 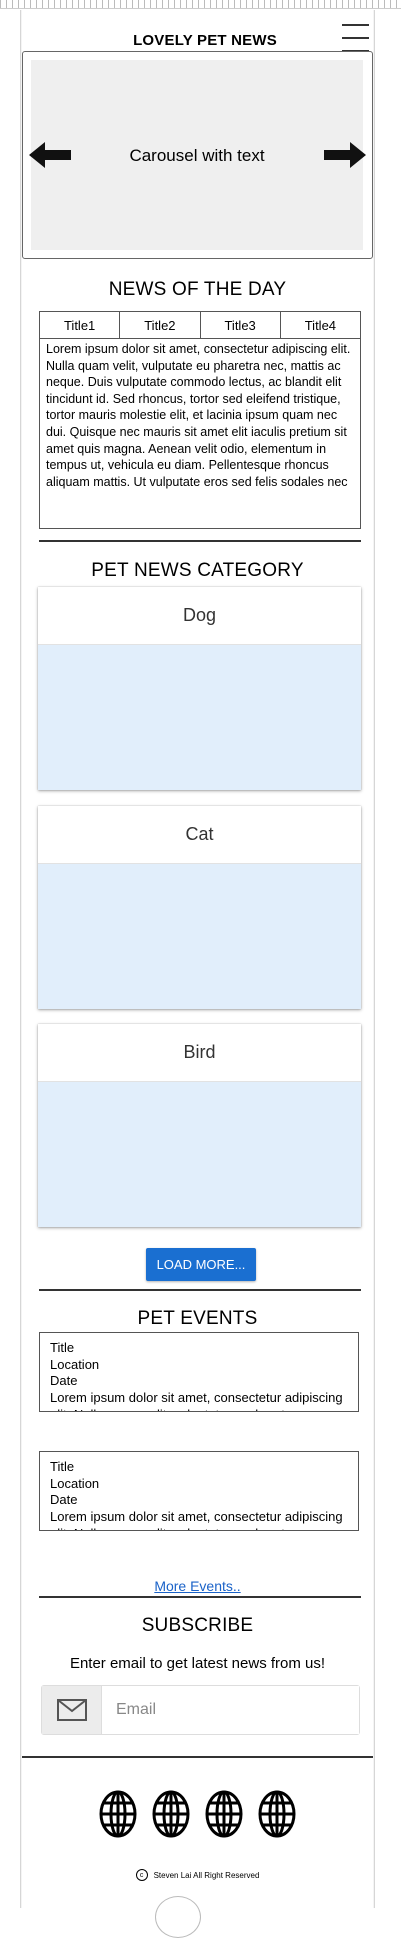 What do you see at coordinates (199, 1053) in the screenshot?
I see `card-title: Bird` at bounding box center [199, 1053].